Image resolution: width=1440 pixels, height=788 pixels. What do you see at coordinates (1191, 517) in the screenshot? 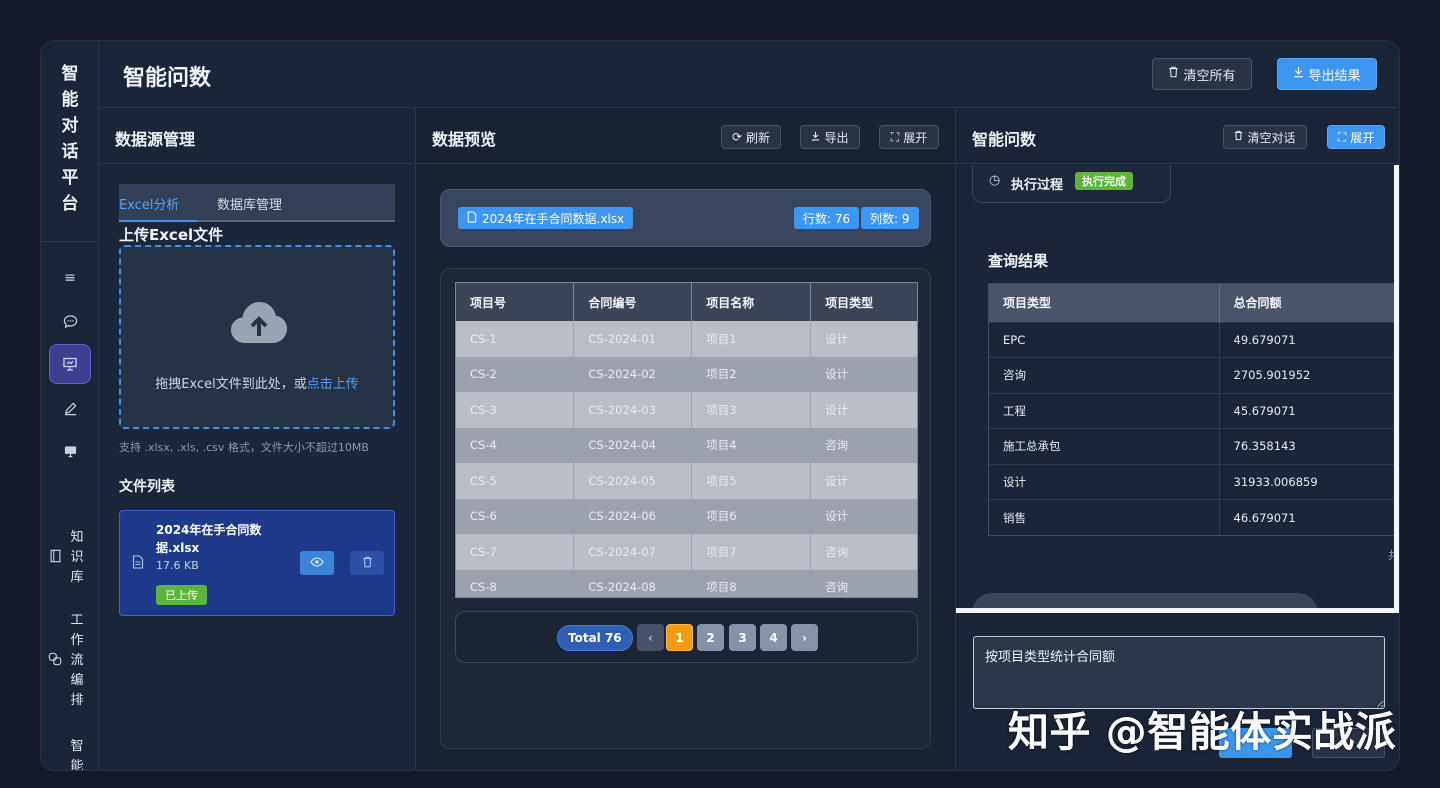
I see `table-row: 销售 46.679071` at bounding box center [1191, 517].